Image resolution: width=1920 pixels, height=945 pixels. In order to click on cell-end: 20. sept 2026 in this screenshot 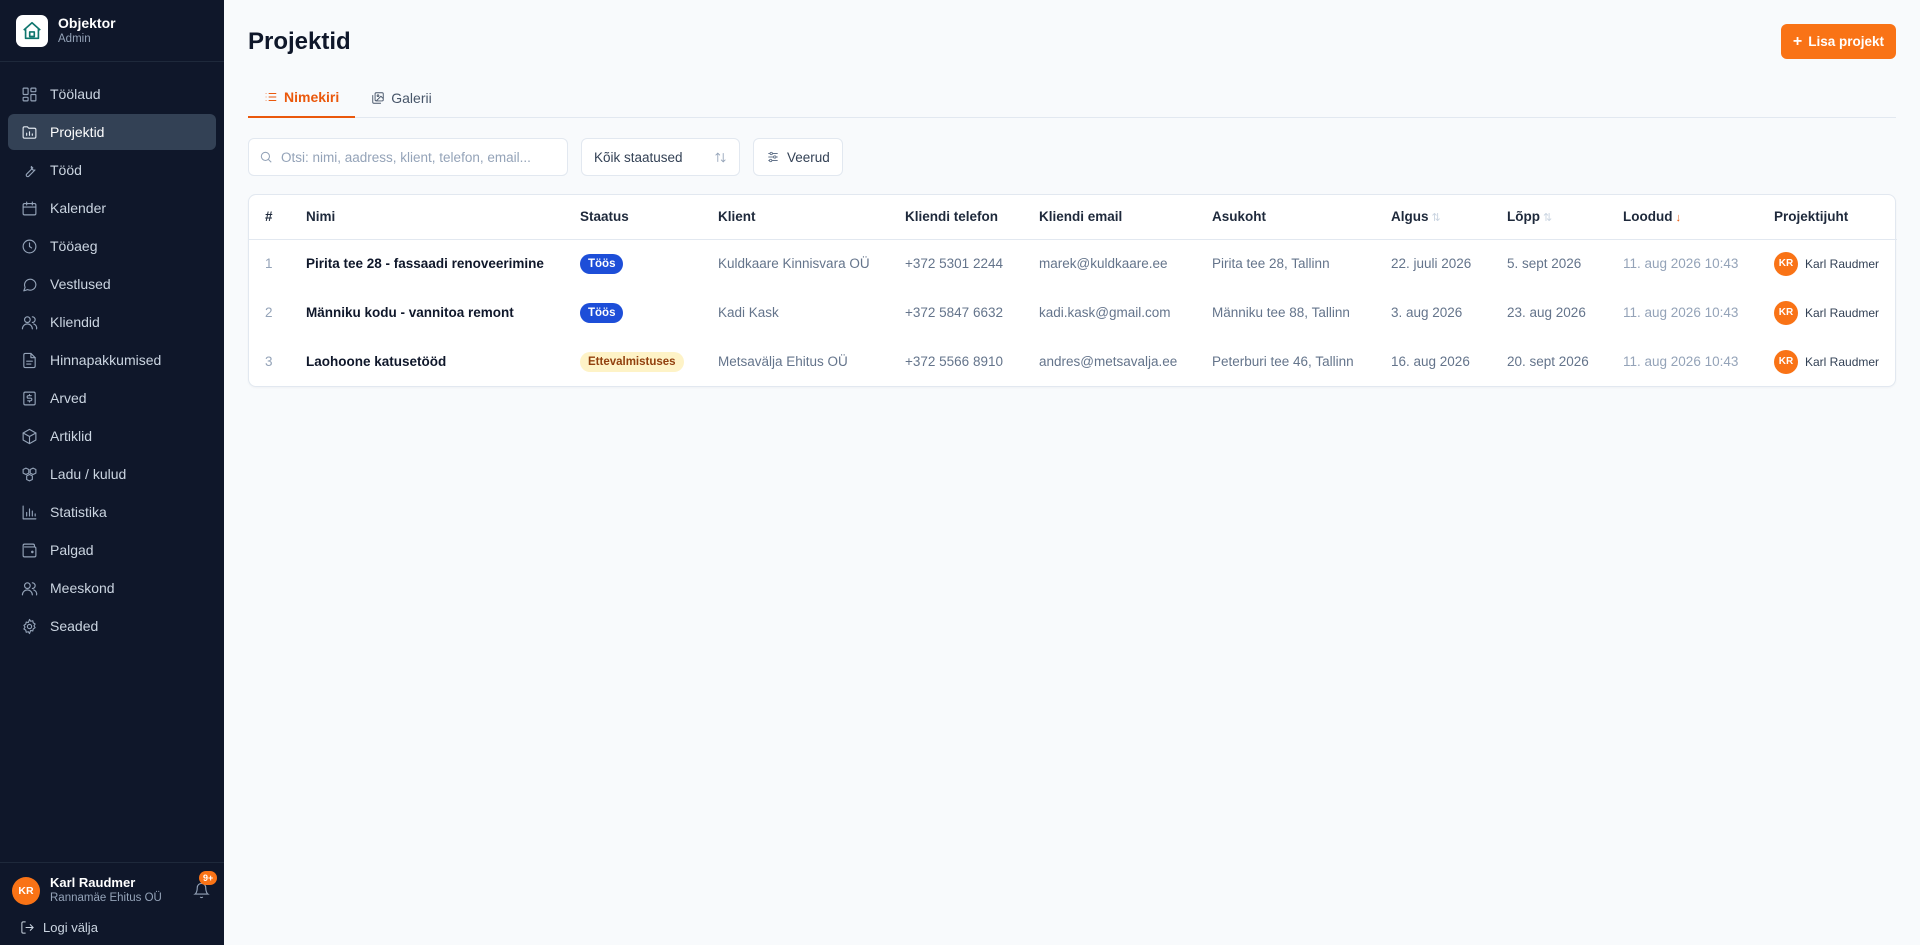, I will do `click(1548, 361)`.